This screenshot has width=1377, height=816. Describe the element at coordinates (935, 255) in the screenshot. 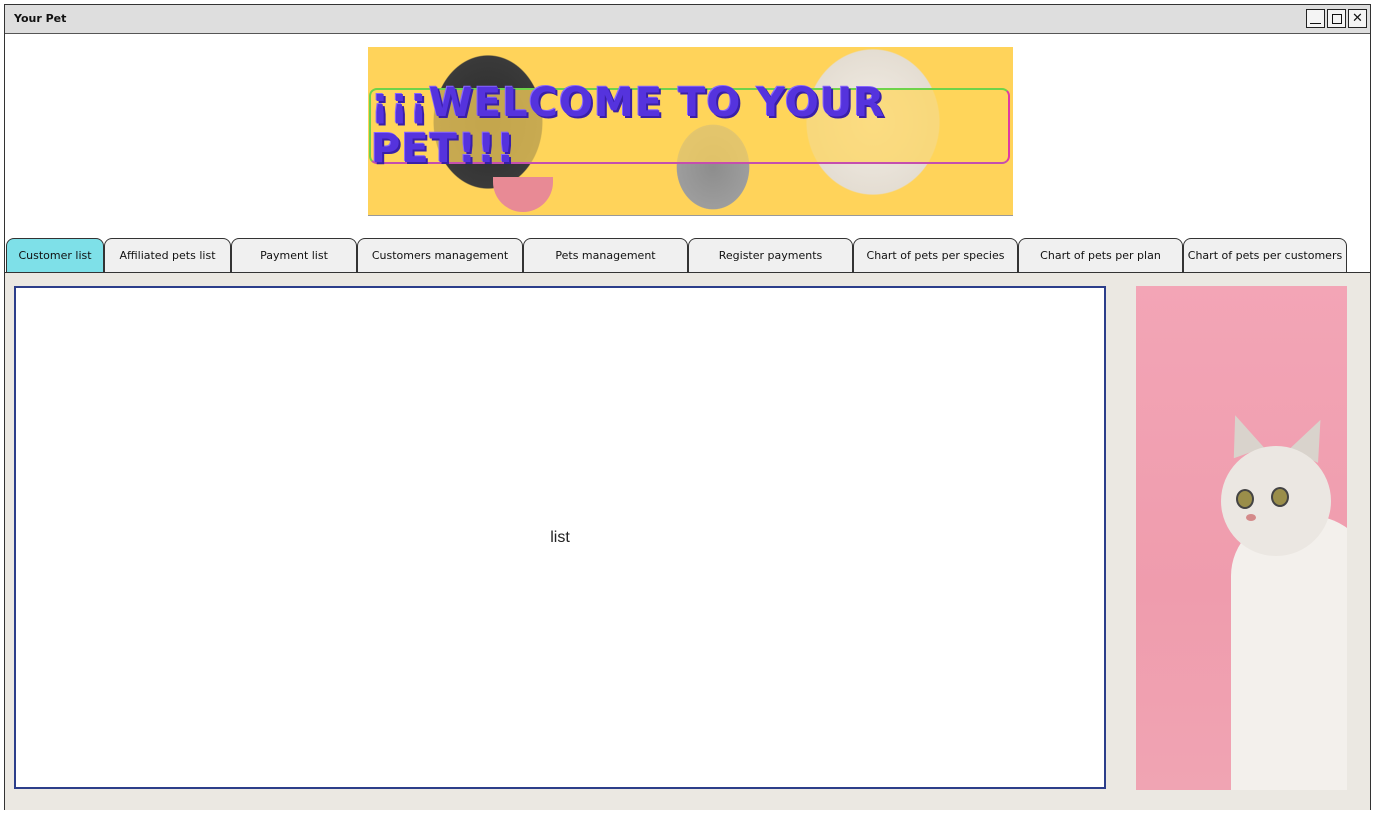

I see `tab-chart-pets-per-species: Chart of pets per species` at that location.